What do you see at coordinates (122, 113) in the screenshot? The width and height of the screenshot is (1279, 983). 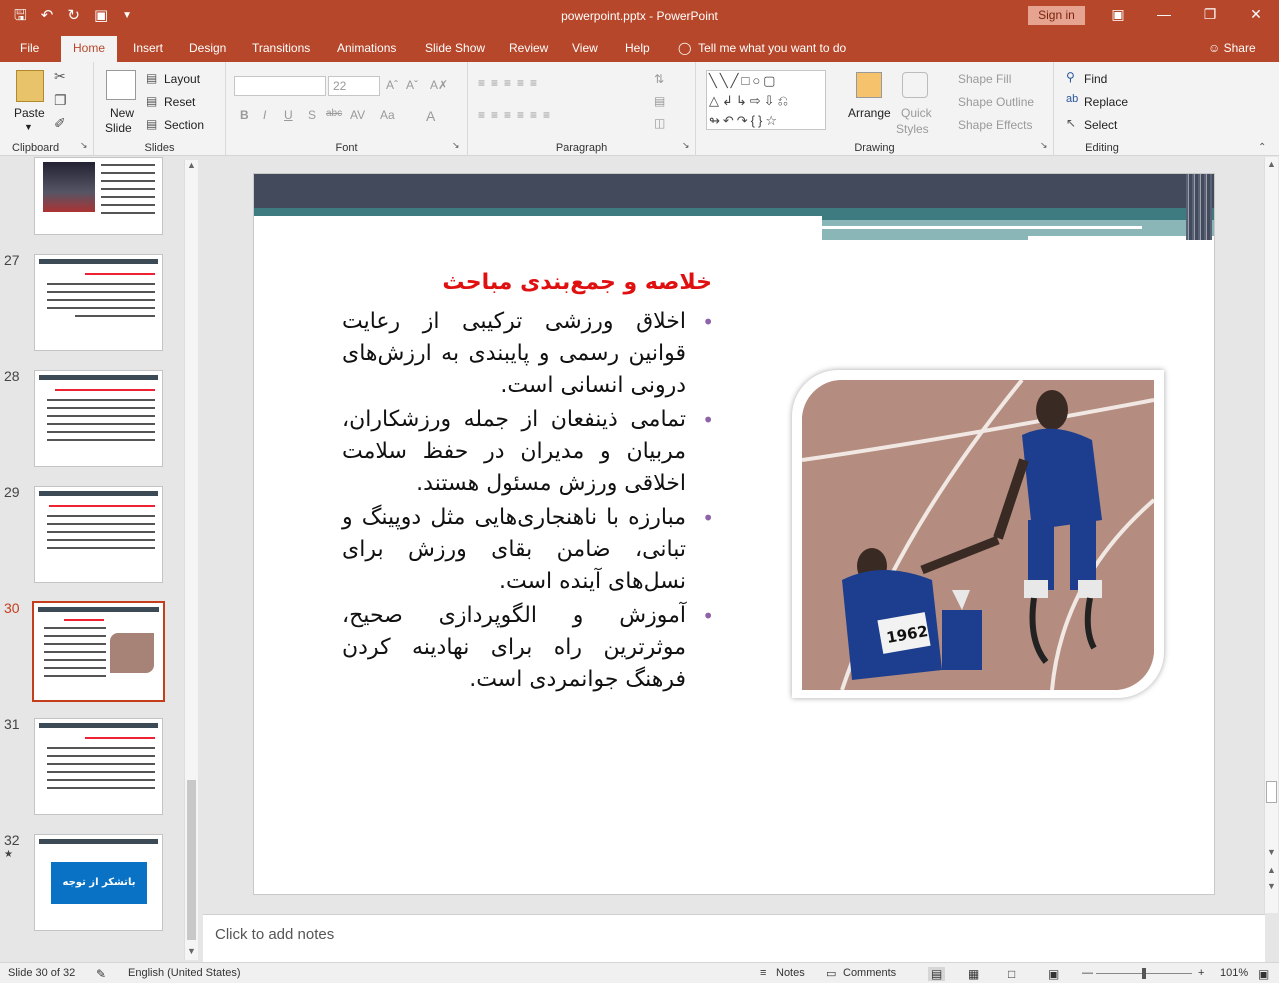 I see `new-slide-button-line1: New` at bounding box center [122, 113].